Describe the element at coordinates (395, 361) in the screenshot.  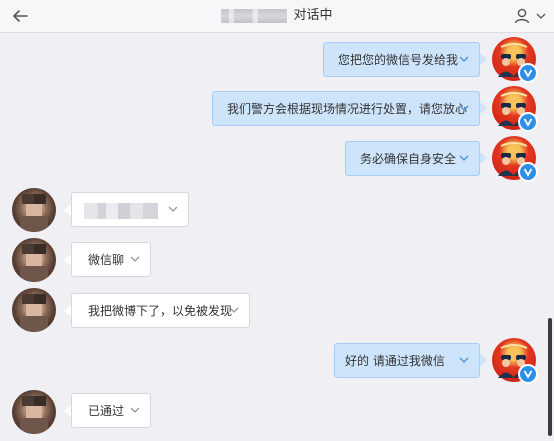
I see `message-text: 好的 请通过我微信` at that location.